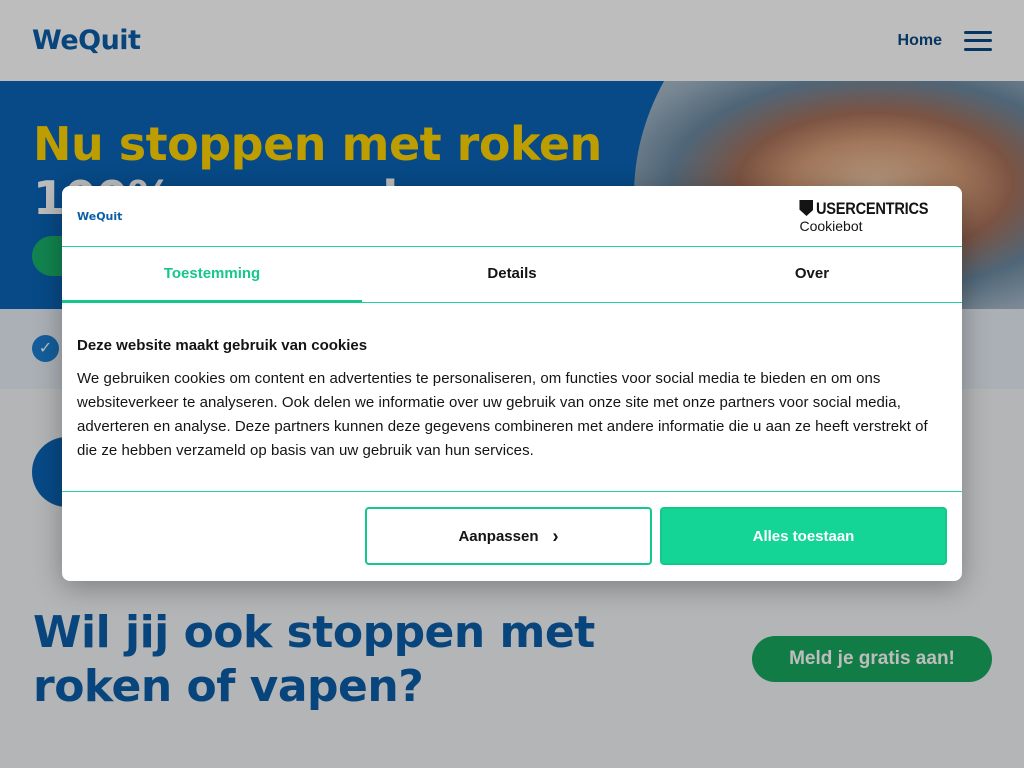 This screenshot has width=1024, height=768. I want to click on dialog-site-logo: WeQuit, so click(100, 216).